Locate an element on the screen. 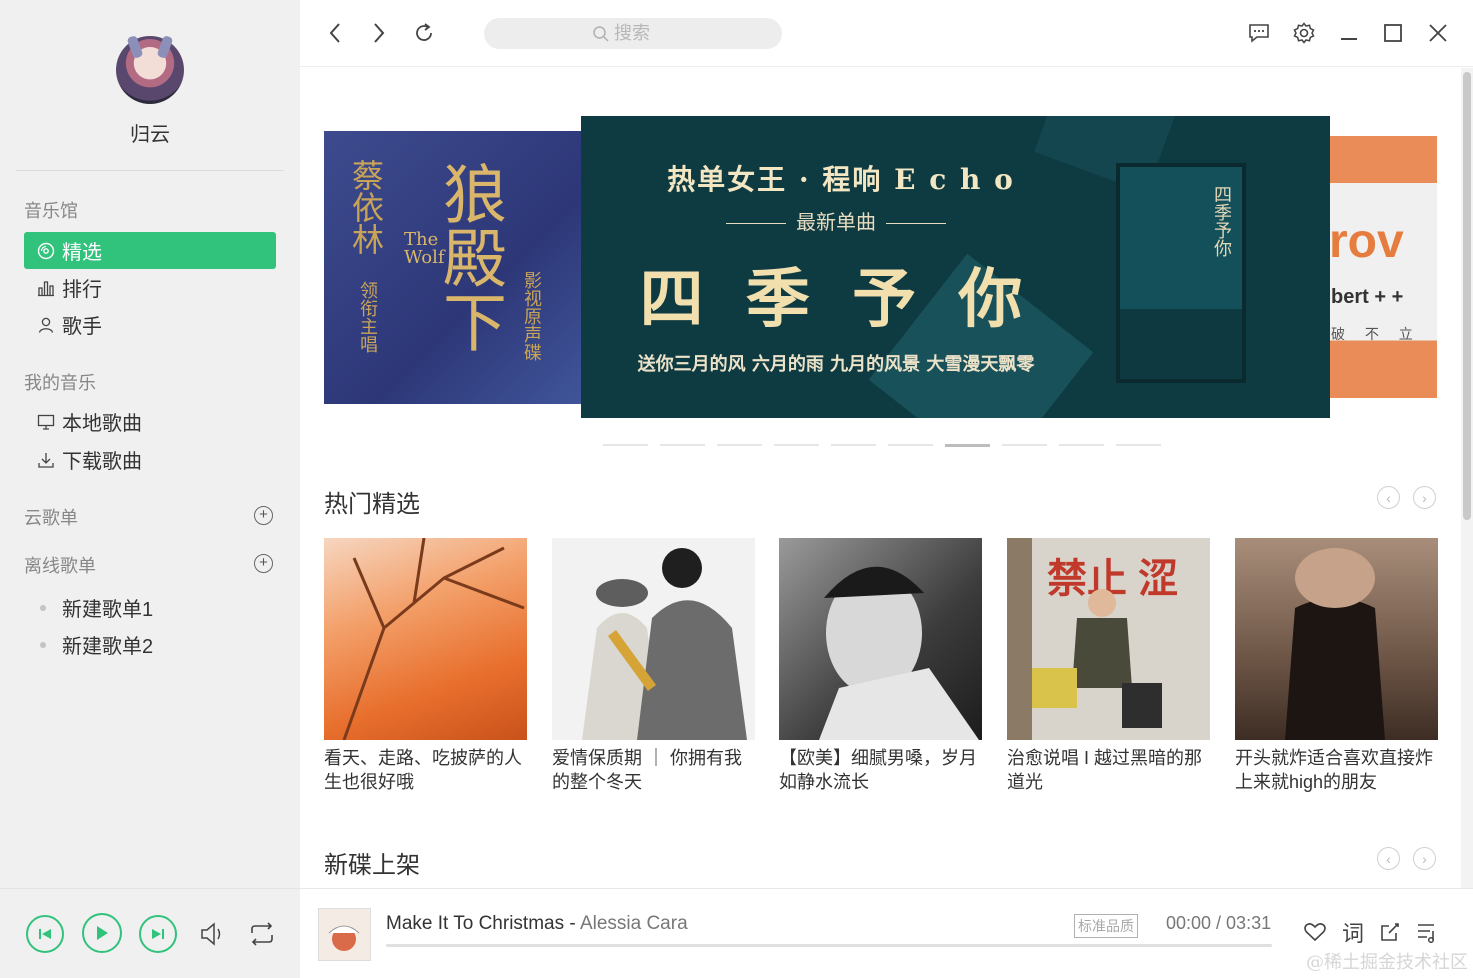  playlist-card: 【欧美】细腻男嗓，岁月如静水流长 is located at coordinates (880, 666).